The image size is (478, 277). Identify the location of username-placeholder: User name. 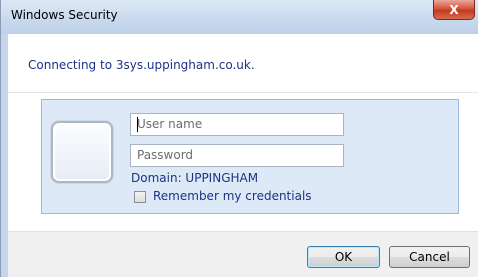
(170, 124).